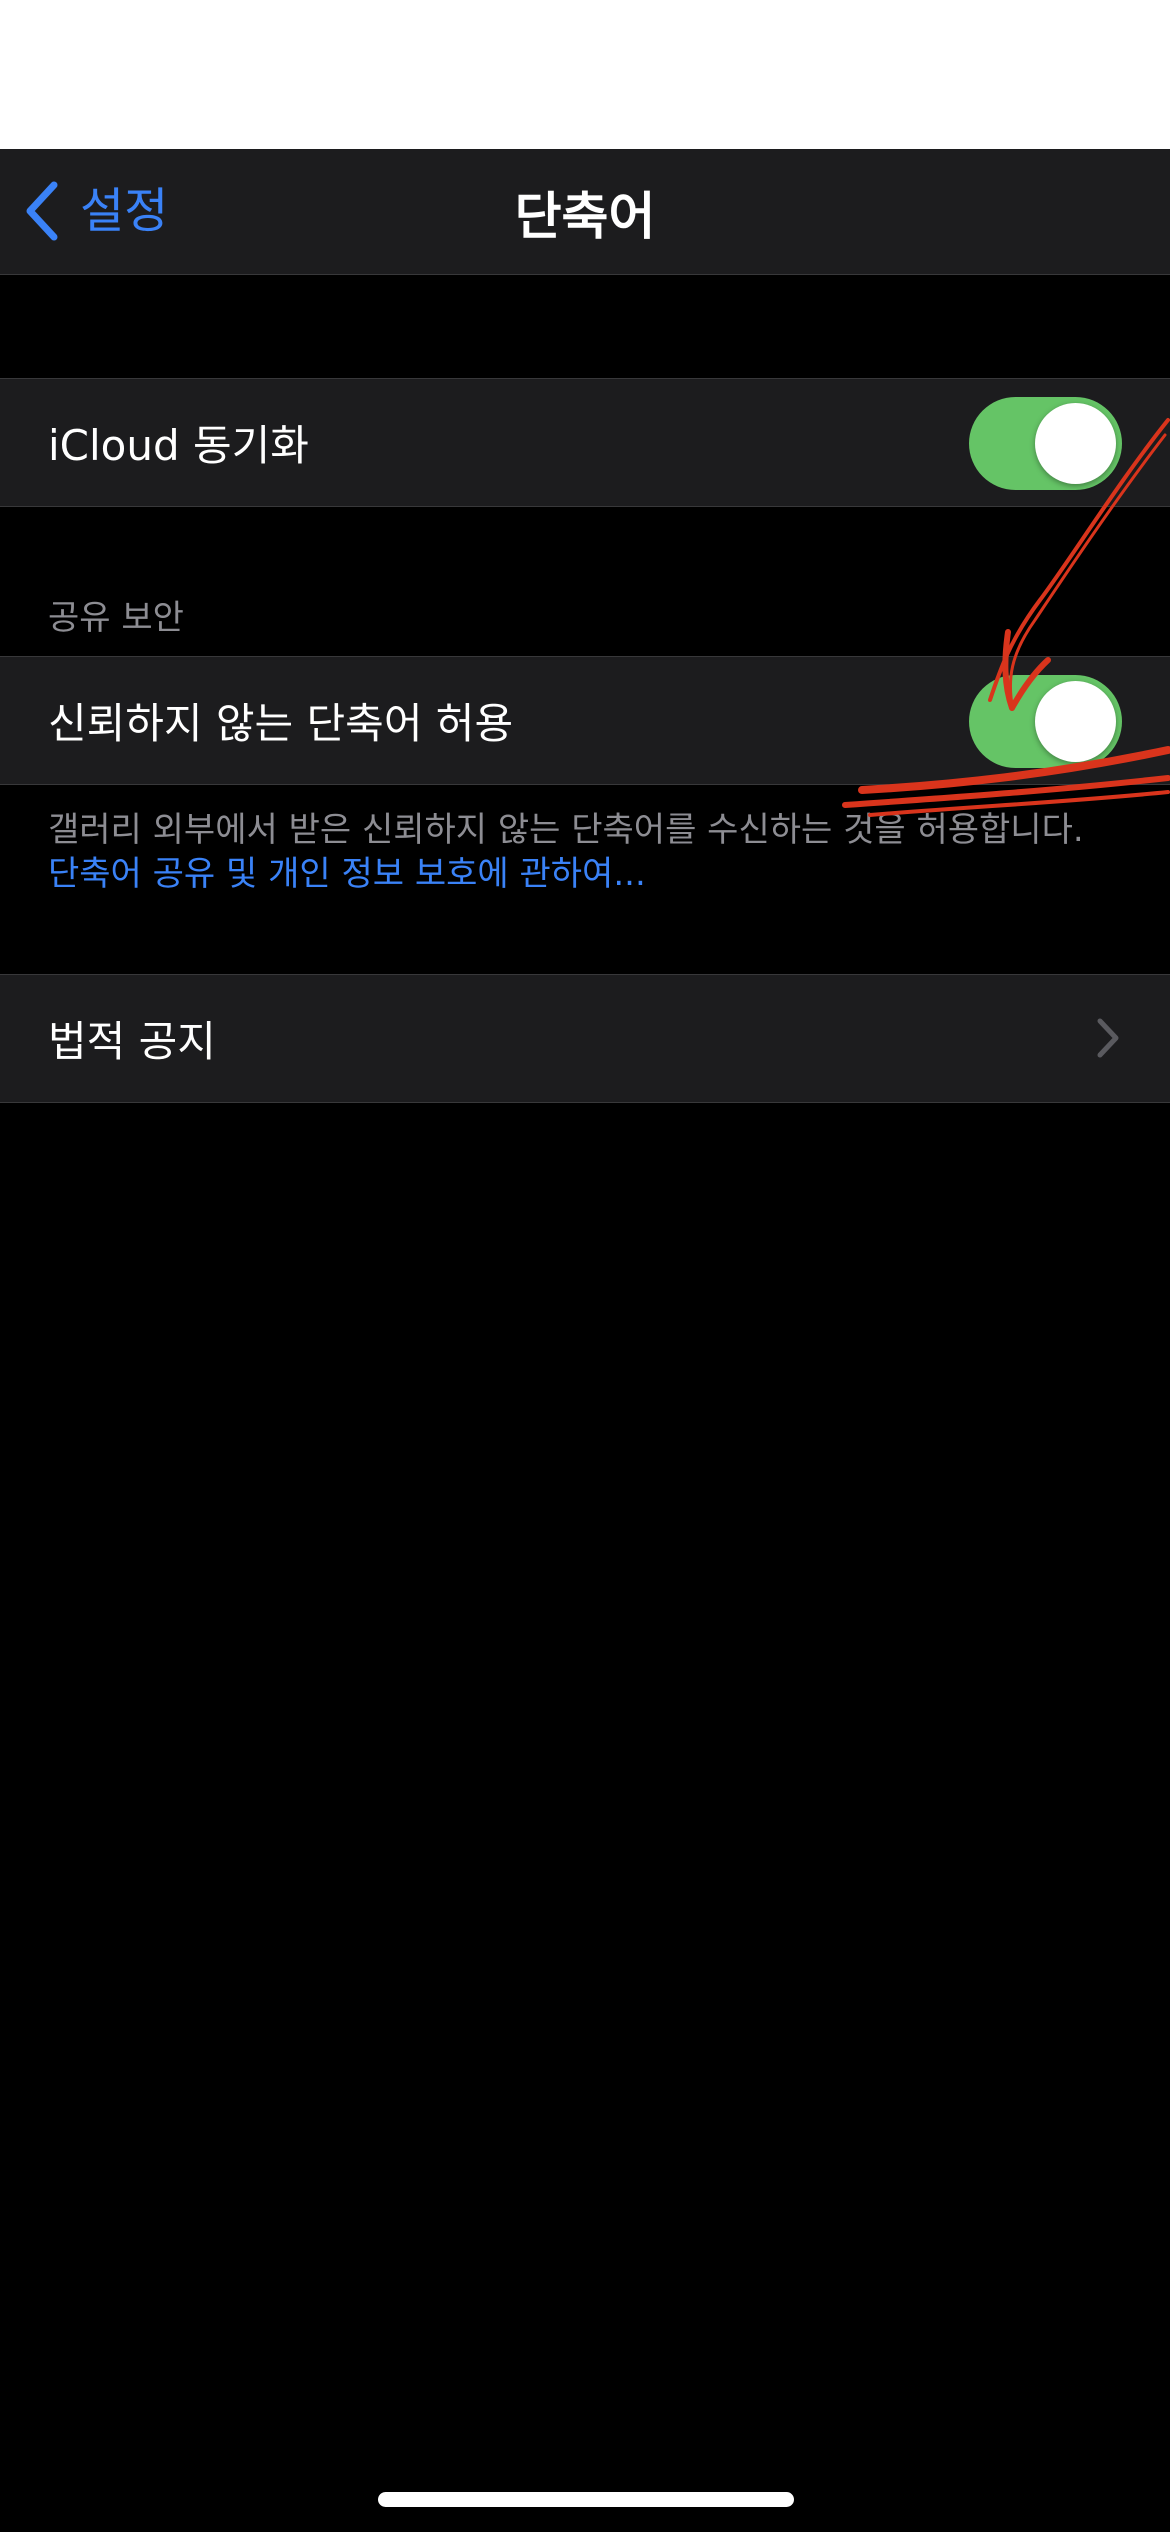 The height and width of the screenshot is (2532, 1170). Describe the element at coordinates (585, 74) in the screenshot. I see `status-bar-area` at that location.